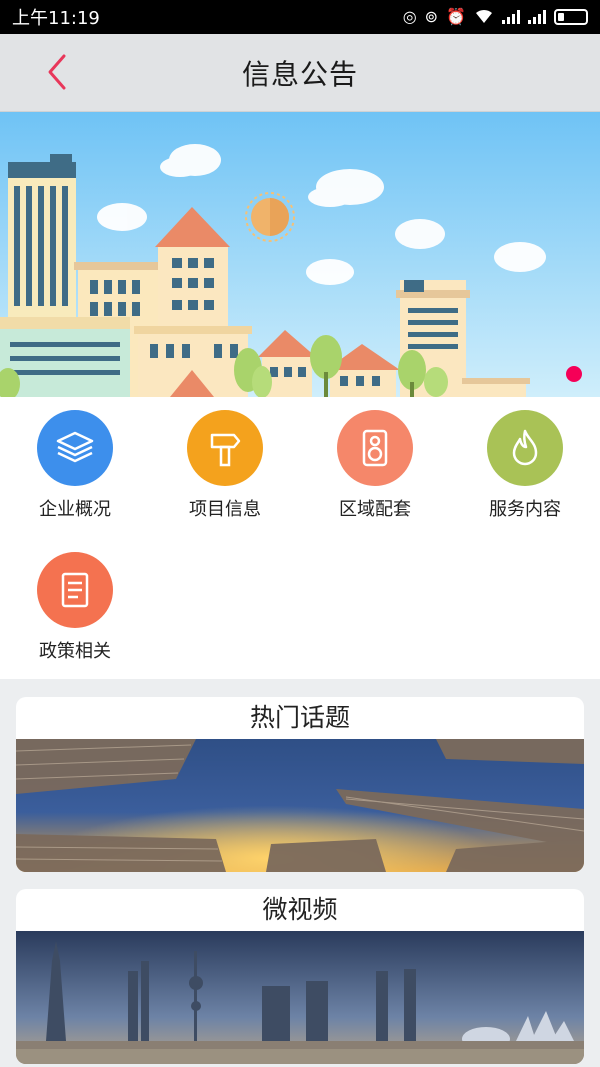 The height and width of the screenshot is (1067, 600). Describe the element at coordinates (409, 16) in the screenshot. I see `hotspot-icon: ◎` at that location.